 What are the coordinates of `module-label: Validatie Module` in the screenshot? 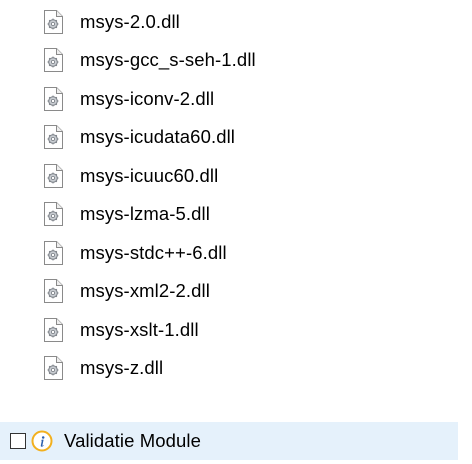 It's located at (133, 440).